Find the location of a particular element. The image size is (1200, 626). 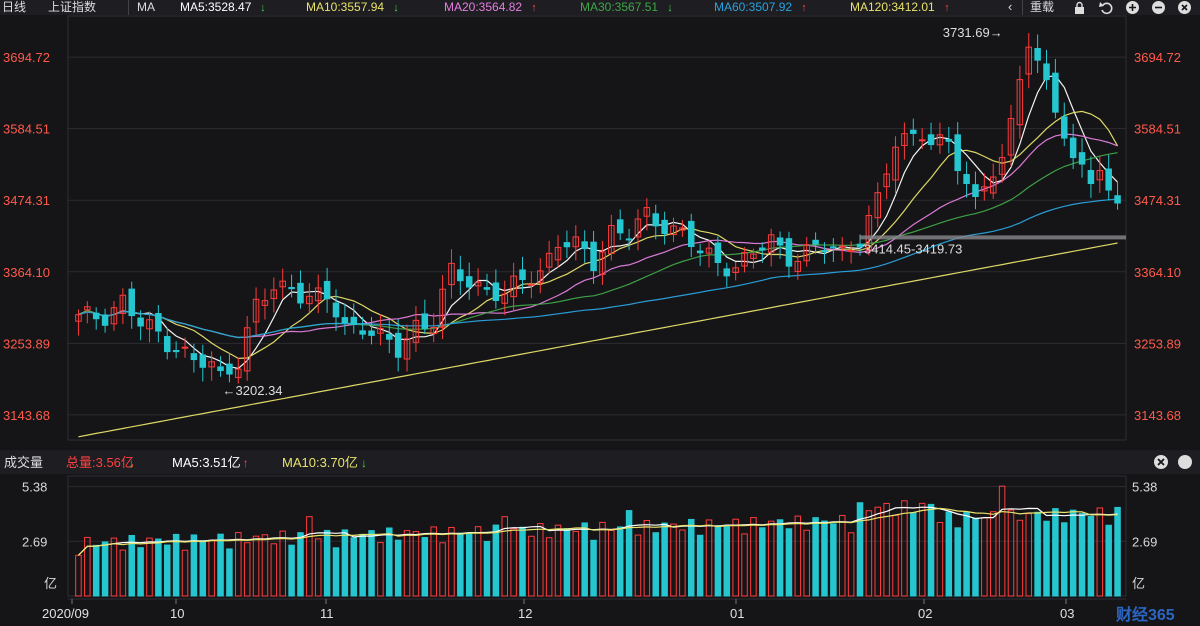

toolbar-close-icon is located at coordinates (1184, 7).